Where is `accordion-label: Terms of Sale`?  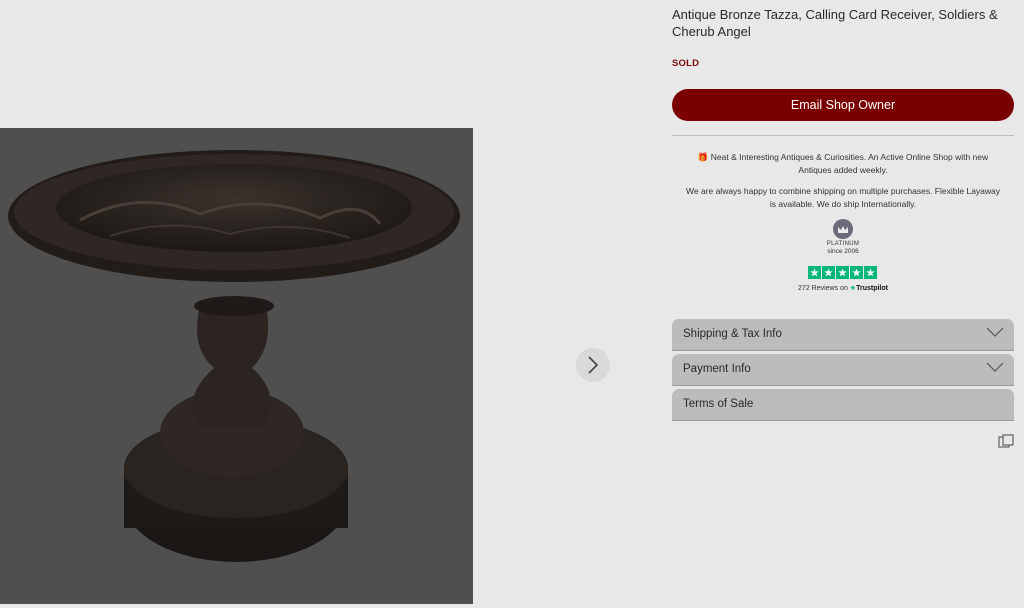 accordion-label: Terms of Sale is located at coordinates (718, 404).